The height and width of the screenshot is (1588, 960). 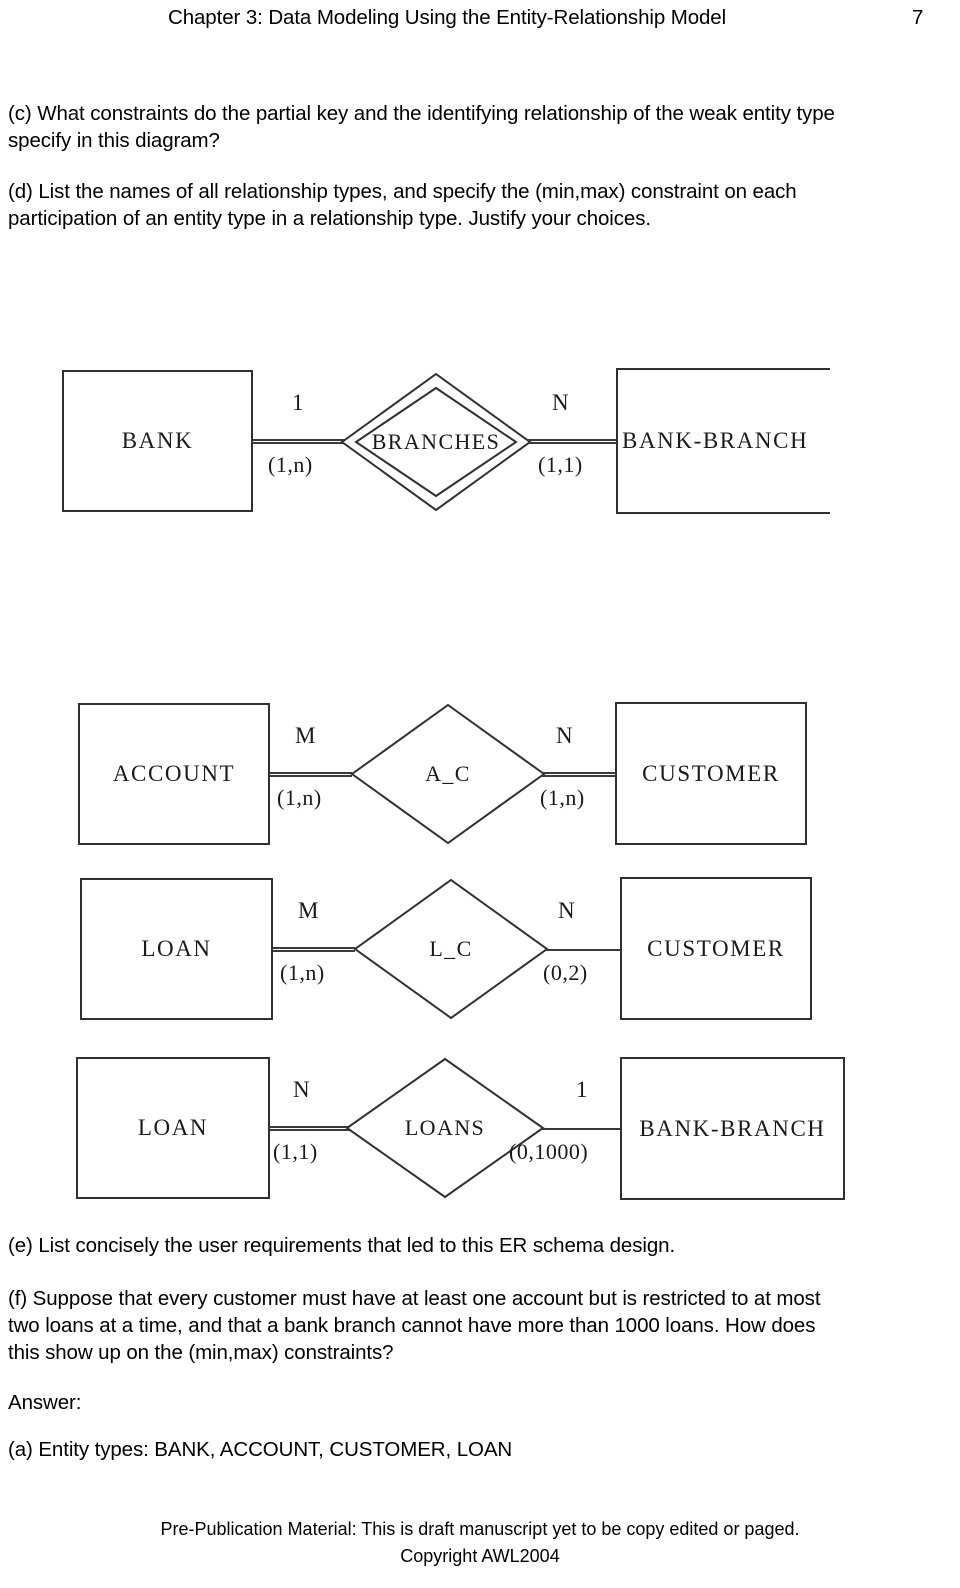 I want to click on entity-bank-label: BANK, so click(x=157, y=440).